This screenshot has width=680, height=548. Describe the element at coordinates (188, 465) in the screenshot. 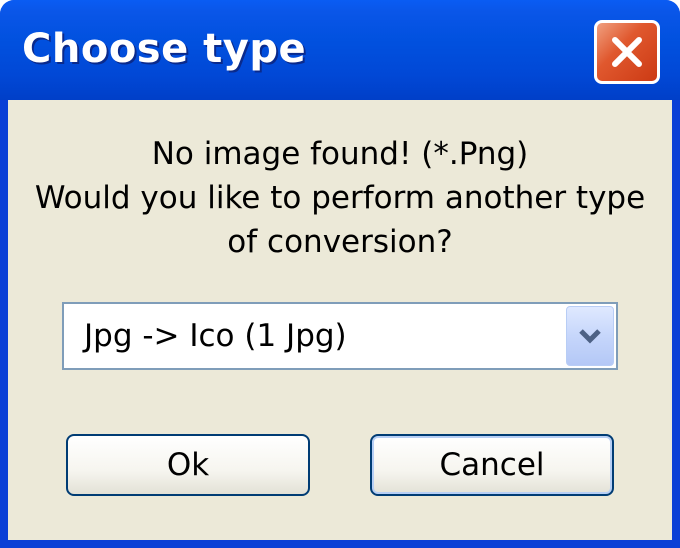

I see `ok-button: Ok` at that location.